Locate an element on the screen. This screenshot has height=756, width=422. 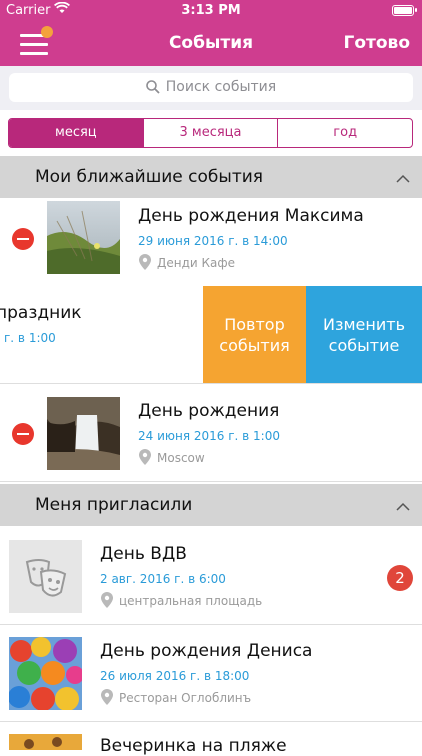
event-date: 24 июня 2016 г. в 1:00 is located at coordinates (209, 436).